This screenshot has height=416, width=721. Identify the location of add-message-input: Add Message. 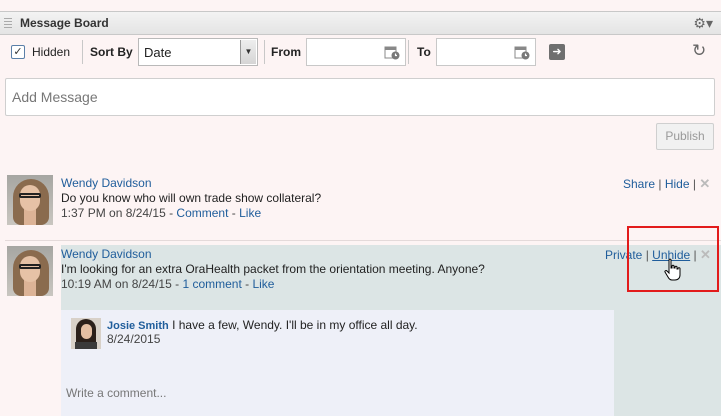
(360, 97).